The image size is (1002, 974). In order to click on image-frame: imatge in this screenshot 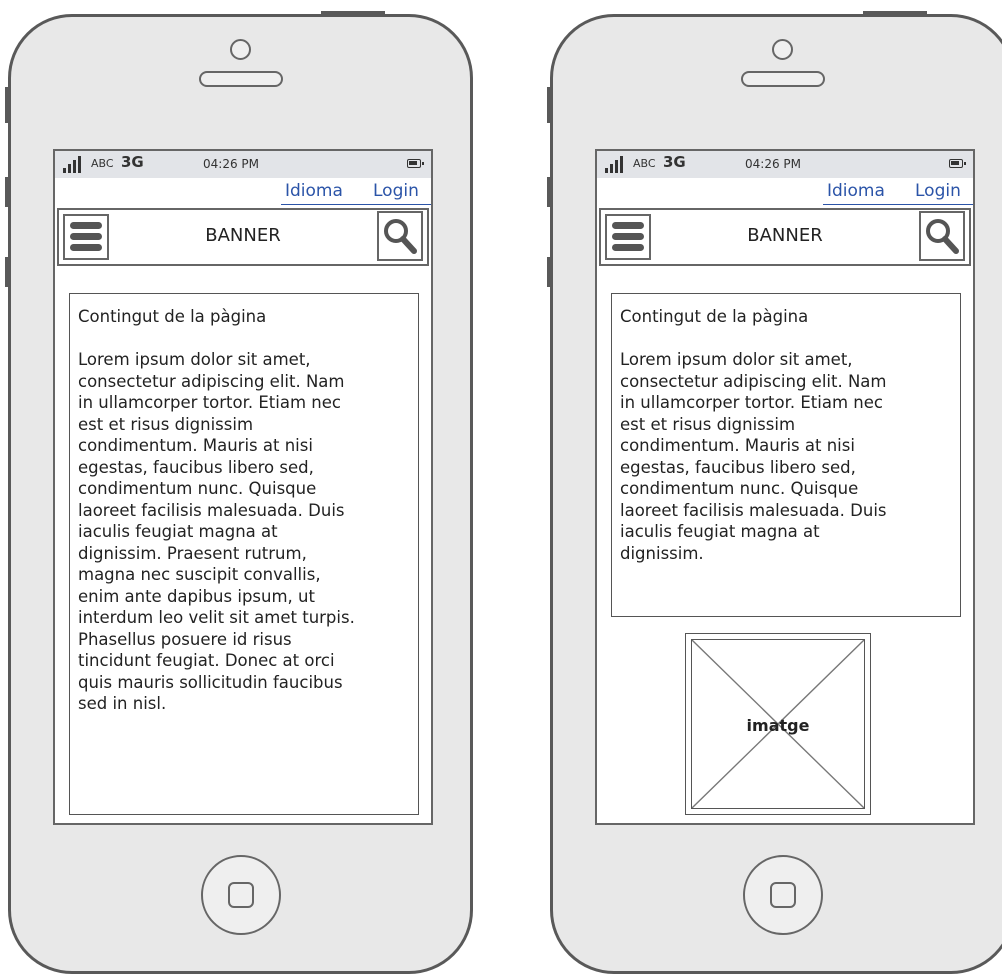, I will do `click(778, 724)`.